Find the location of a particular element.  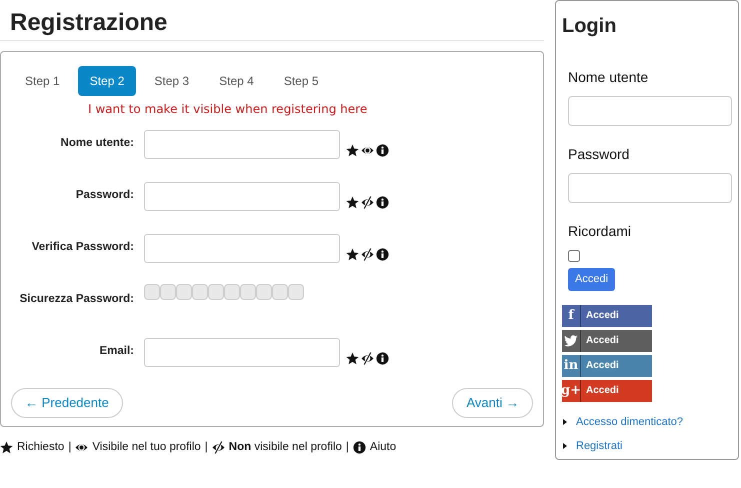

annotation-text: I want to make it visible when registering here is located at coordinates (228, 109).